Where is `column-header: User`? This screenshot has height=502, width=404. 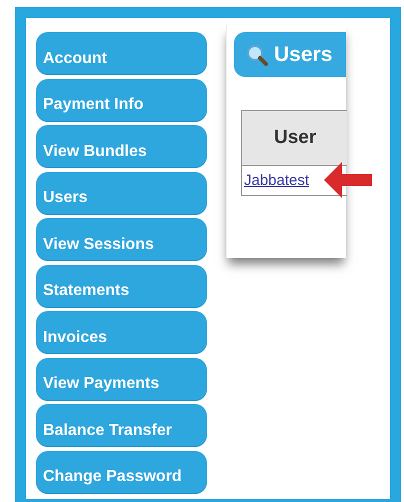
column-header: User is located at coordinates (294, 138).